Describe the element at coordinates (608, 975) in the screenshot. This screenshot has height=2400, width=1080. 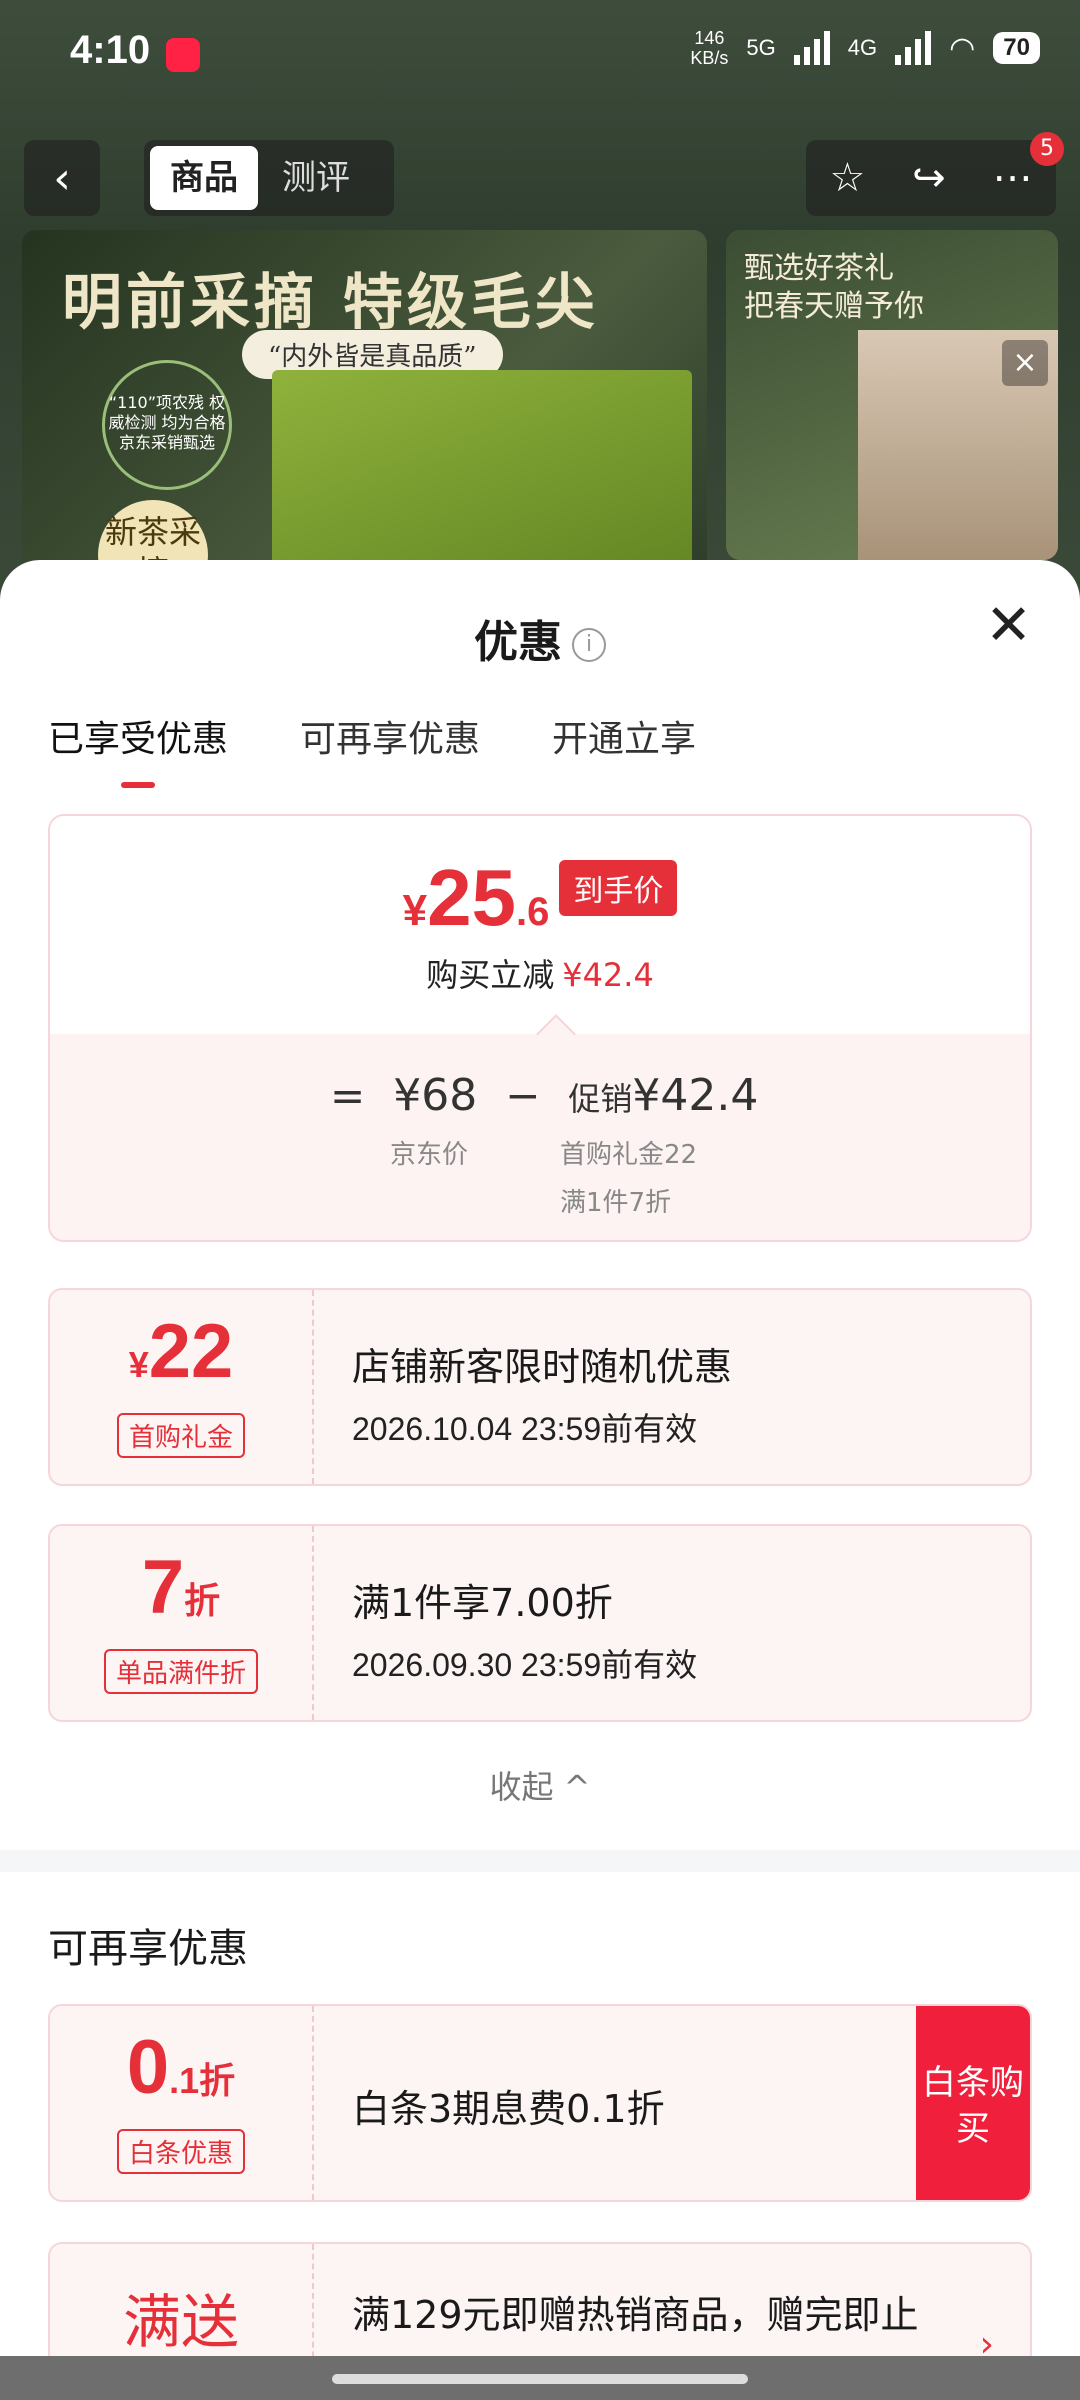
I see `saving-amount: ¥42.4` at that location.